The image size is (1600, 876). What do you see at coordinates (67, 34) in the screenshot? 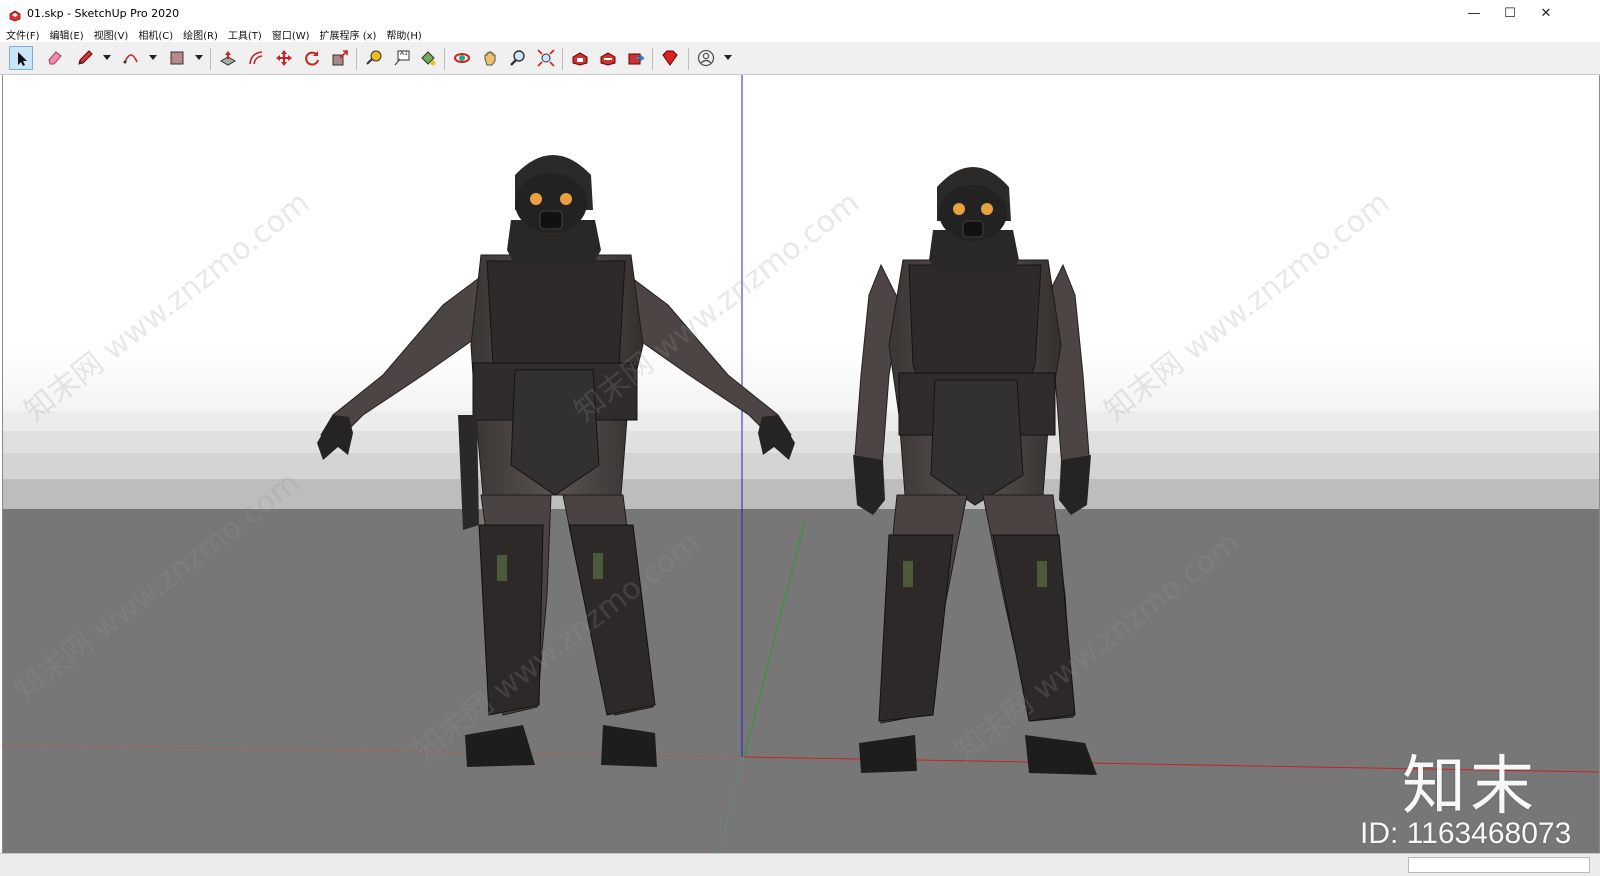
I see `menu-edit: 编辑(E)` at bounding box center [67, 34].